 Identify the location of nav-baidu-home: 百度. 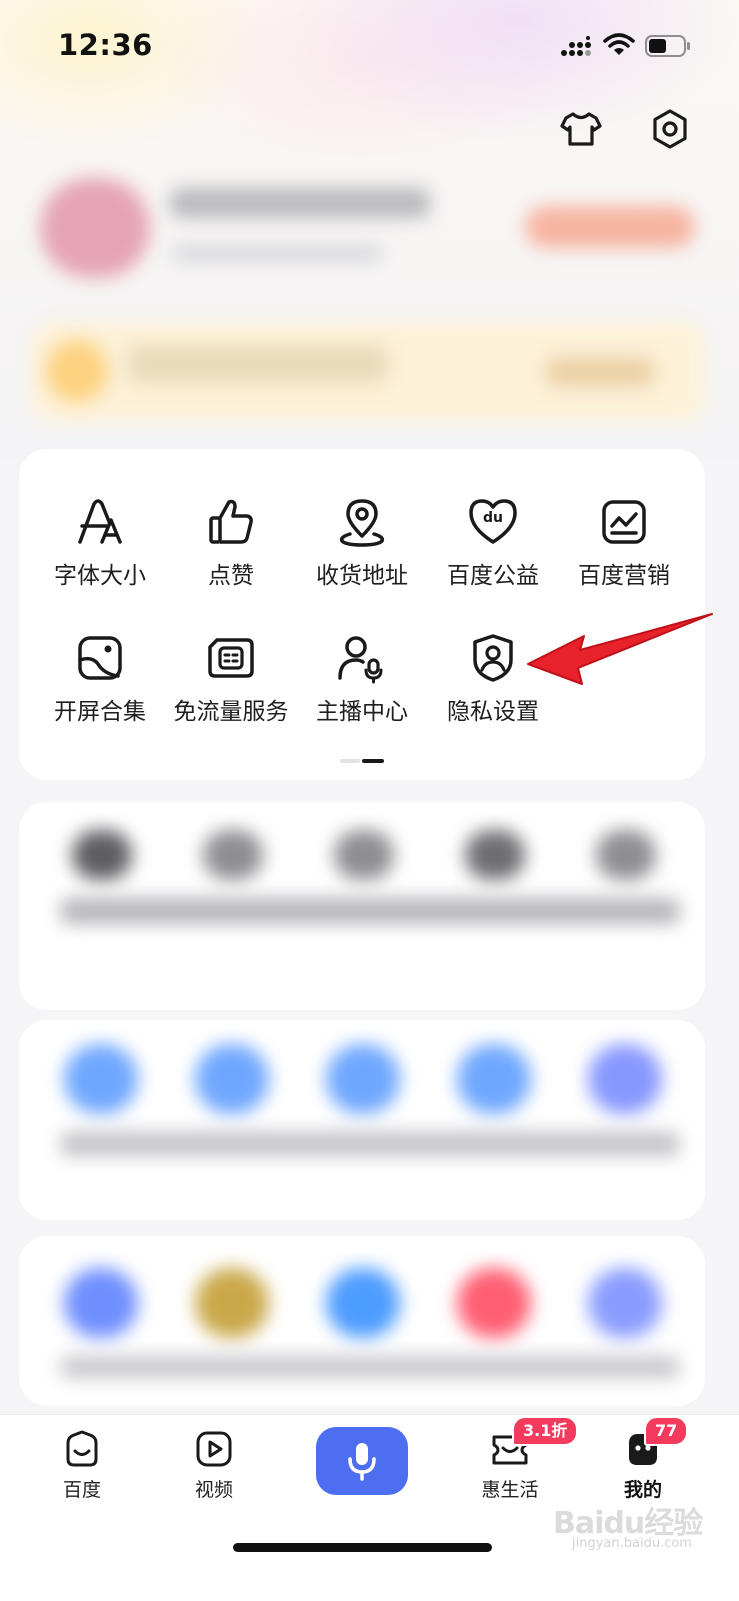
(82, 1472).